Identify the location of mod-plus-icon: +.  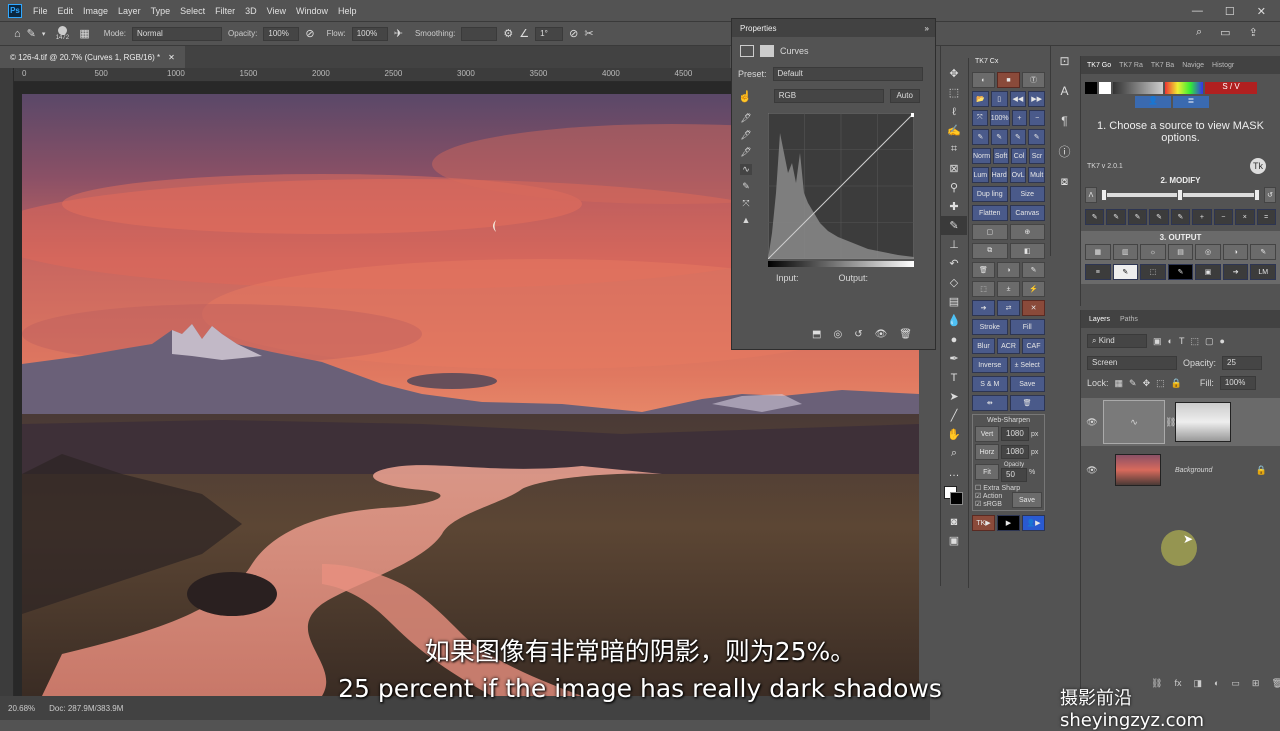
(1202, 217).